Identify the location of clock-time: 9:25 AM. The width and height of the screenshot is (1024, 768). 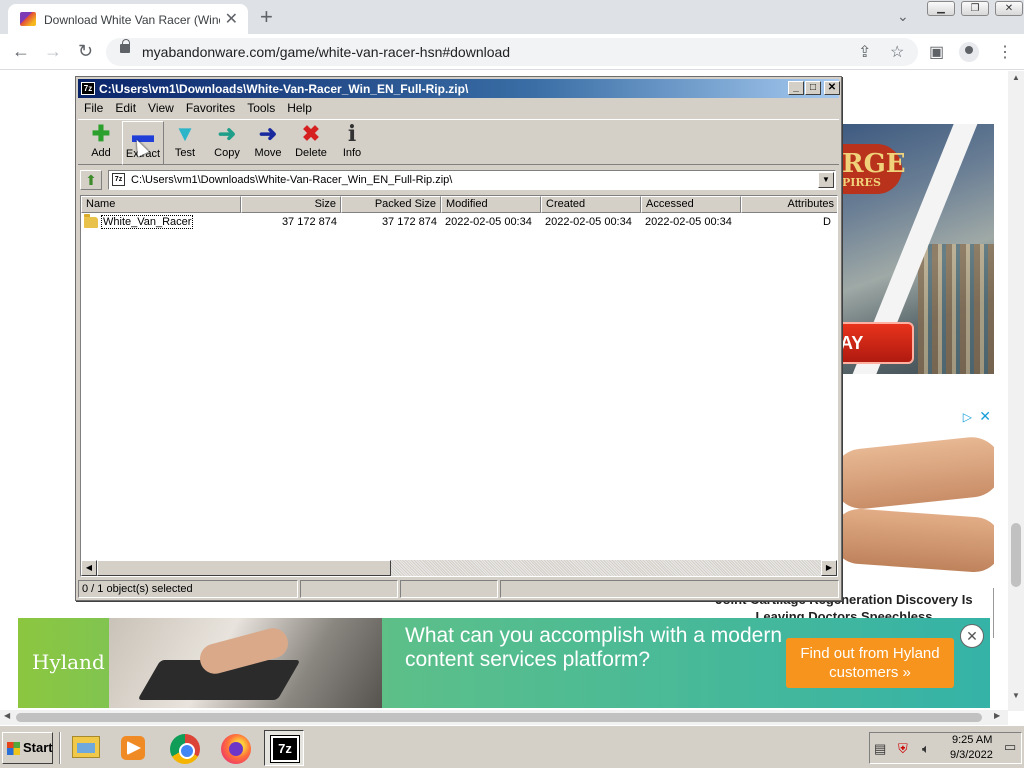
(972, 740).